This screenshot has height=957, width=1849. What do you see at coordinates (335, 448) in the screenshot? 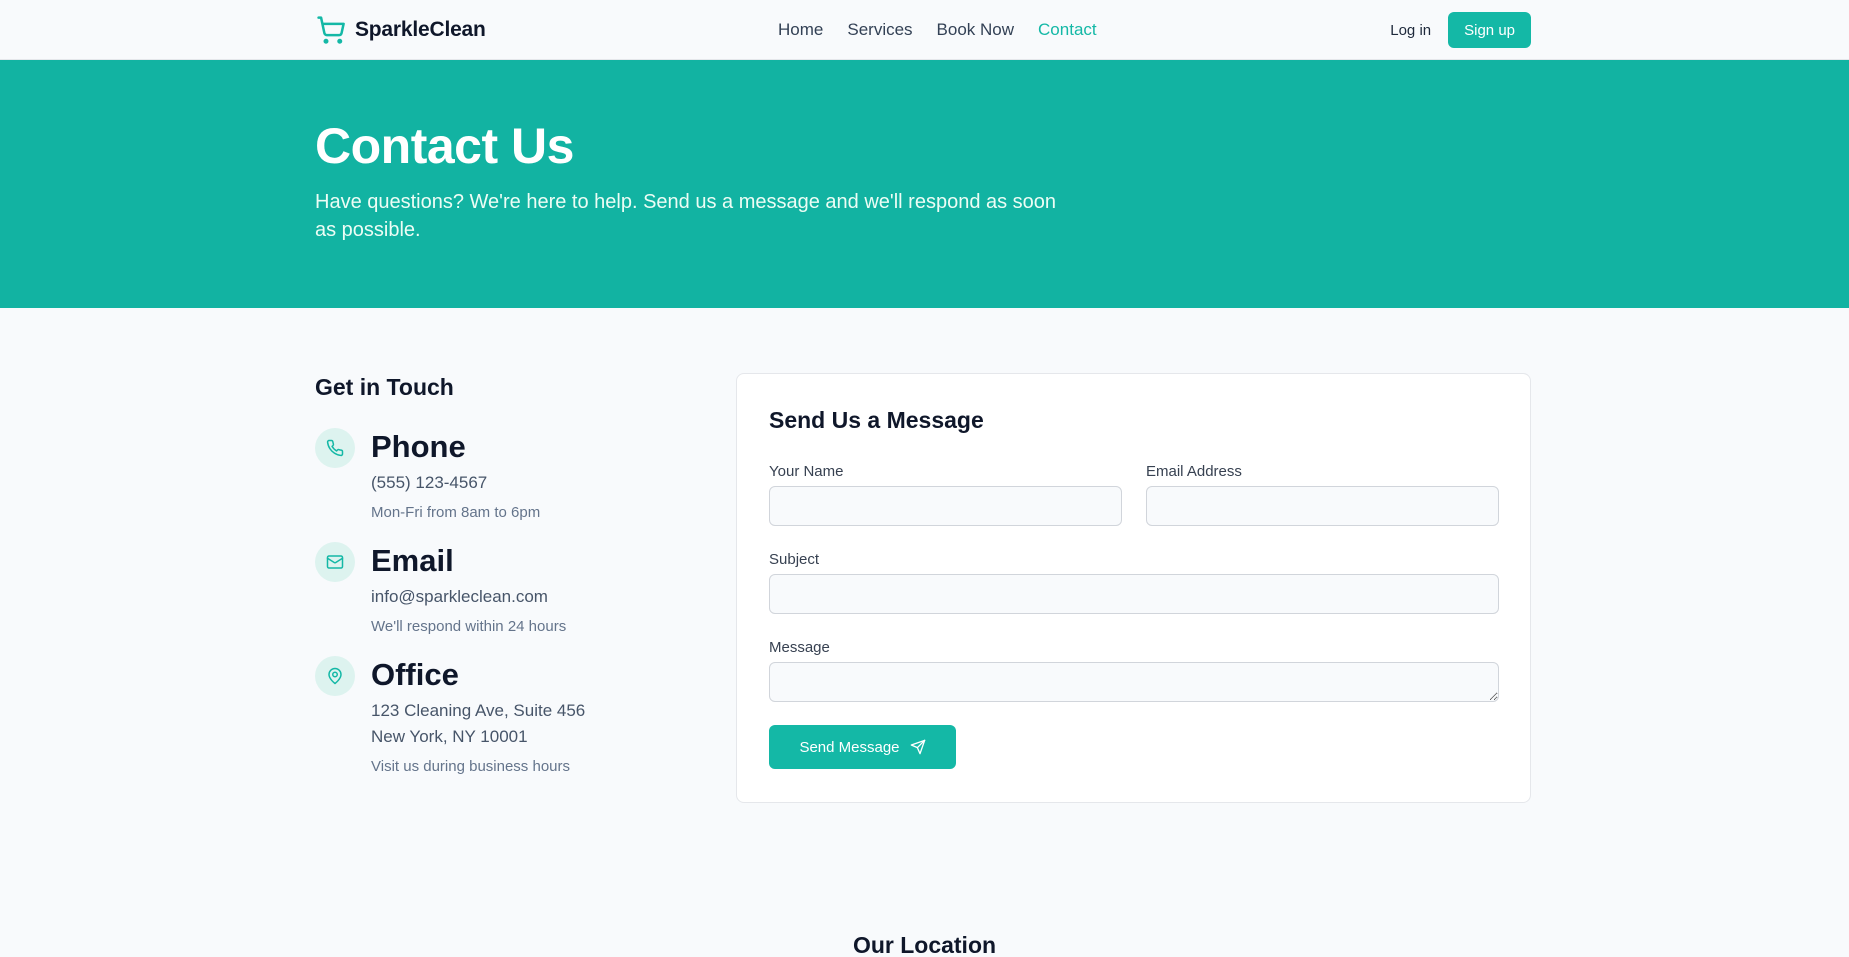
I see `phone-icon` at bounding box center [335, 448].